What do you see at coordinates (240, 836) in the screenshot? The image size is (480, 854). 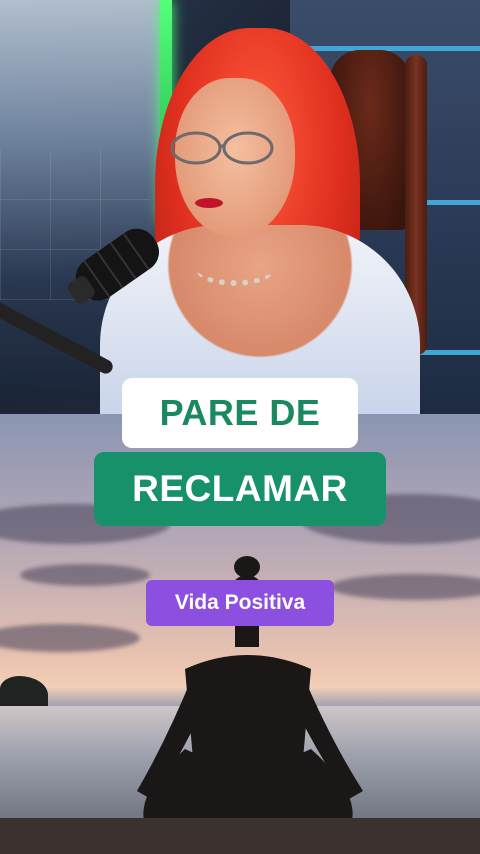 I see `wooden-deck` at bounding box center [240, 836].